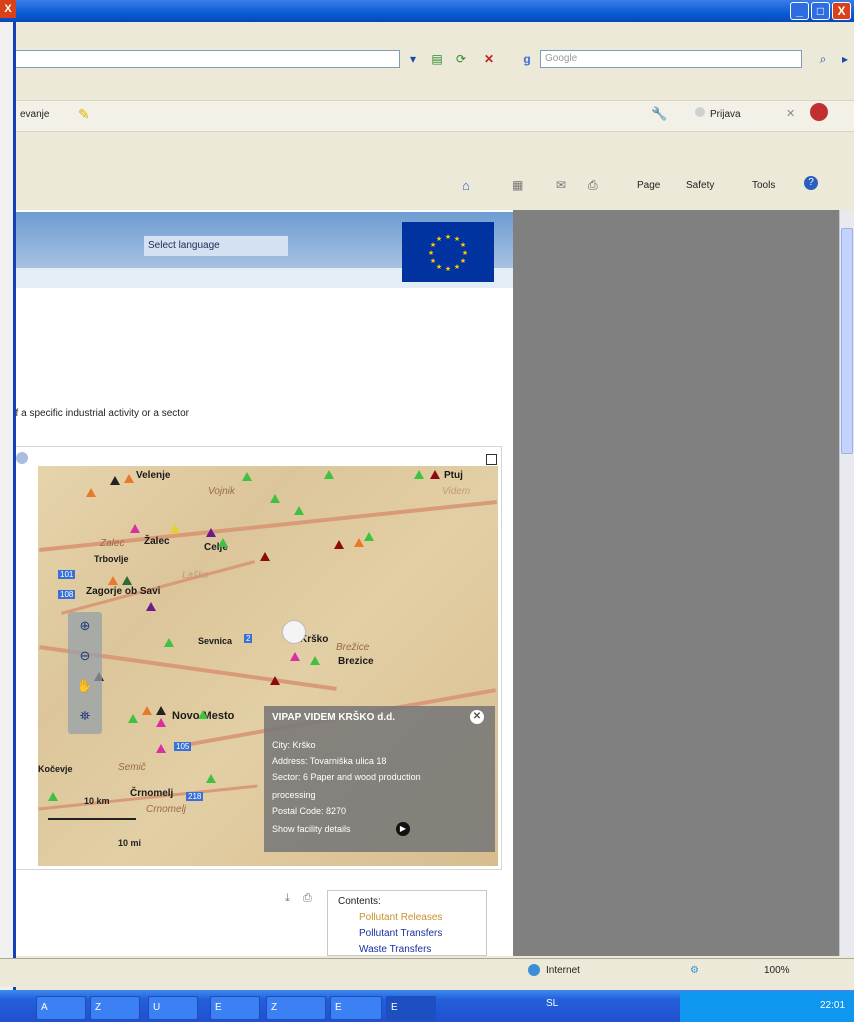  Describe the element at coordinates (811, 183) in the screenshot. I see `help-icon: ?` at that location.